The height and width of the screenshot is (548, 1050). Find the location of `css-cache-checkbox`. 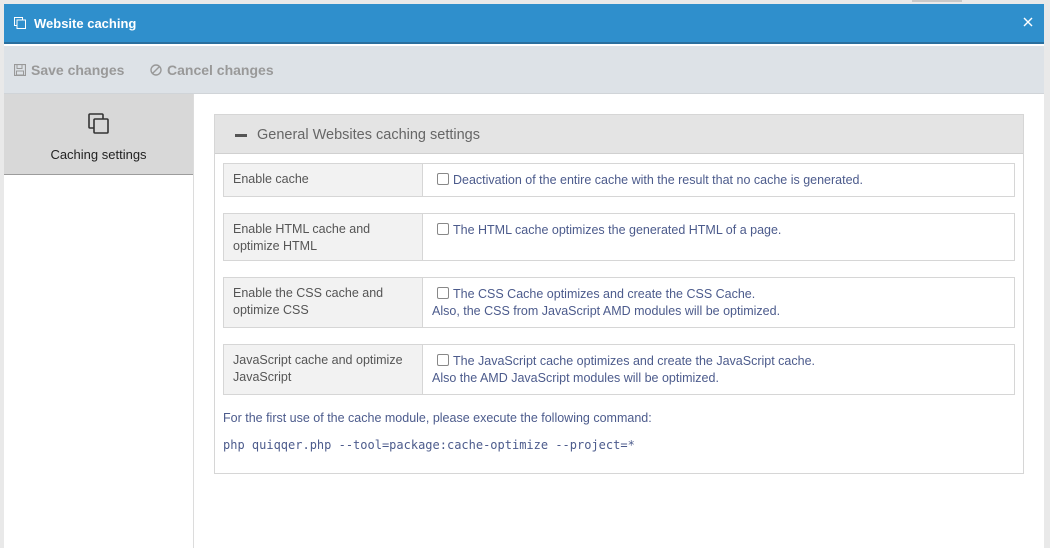

css-cache-checkbox is located at coordinates (443, 293).